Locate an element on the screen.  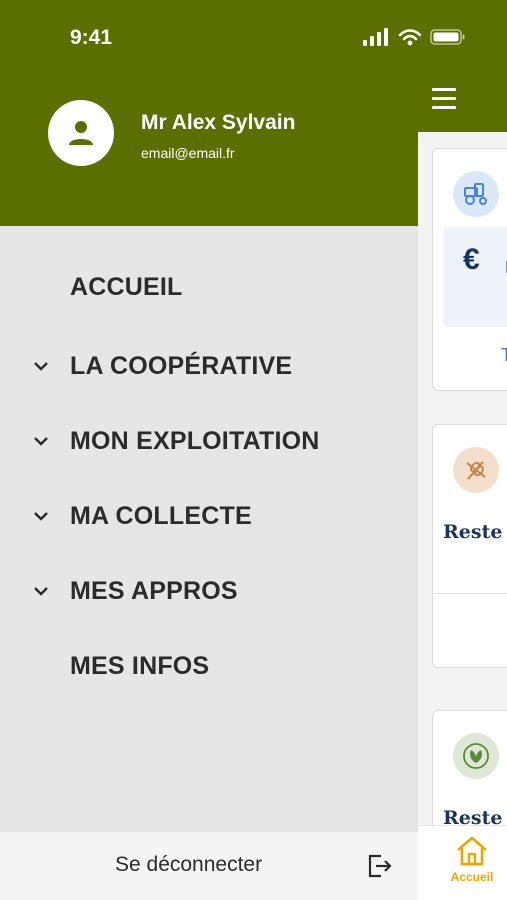
menu-item-mon-exploitation: MON EXPLOITATION is located at coordinates (209, 441).